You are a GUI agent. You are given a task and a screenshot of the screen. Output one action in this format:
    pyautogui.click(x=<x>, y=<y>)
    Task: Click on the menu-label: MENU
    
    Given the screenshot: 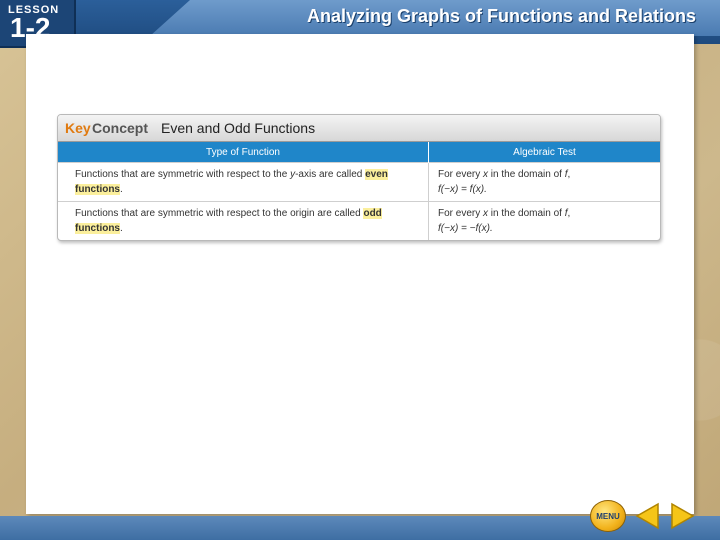 What is the action you would take?
    pyautogui.click(x=608, y=516)
    